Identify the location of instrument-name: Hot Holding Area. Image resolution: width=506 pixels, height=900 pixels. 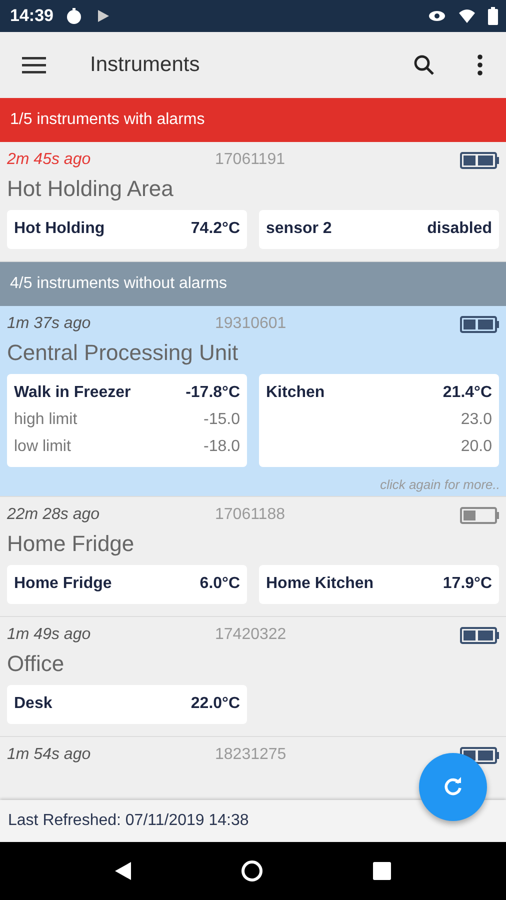
(90, 189).